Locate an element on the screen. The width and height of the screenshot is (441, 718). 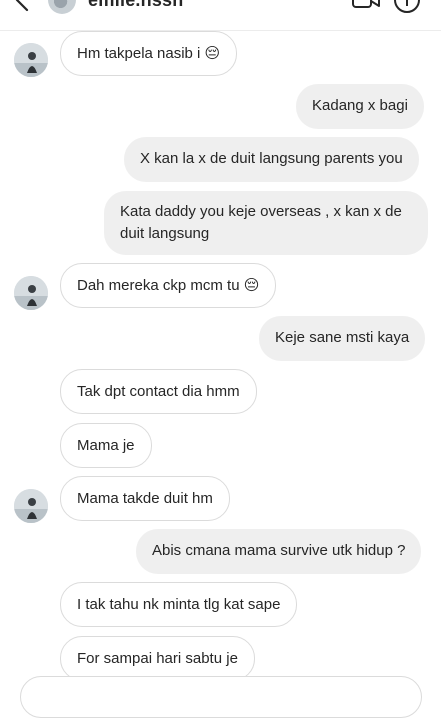
message-bubble-received: Dah mereka ckp mcm tu 😔 is located at coordinates (168, 285).